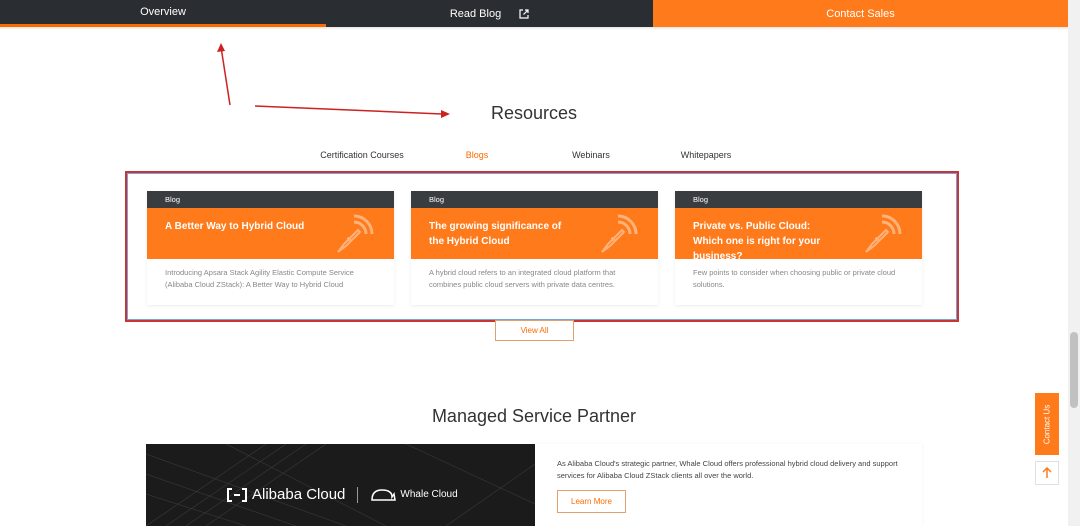 The height and width of the screenshot is (526, 1080). I want to click on whale-cloud-logo-text: Whale Cloud, so click(429, 494).